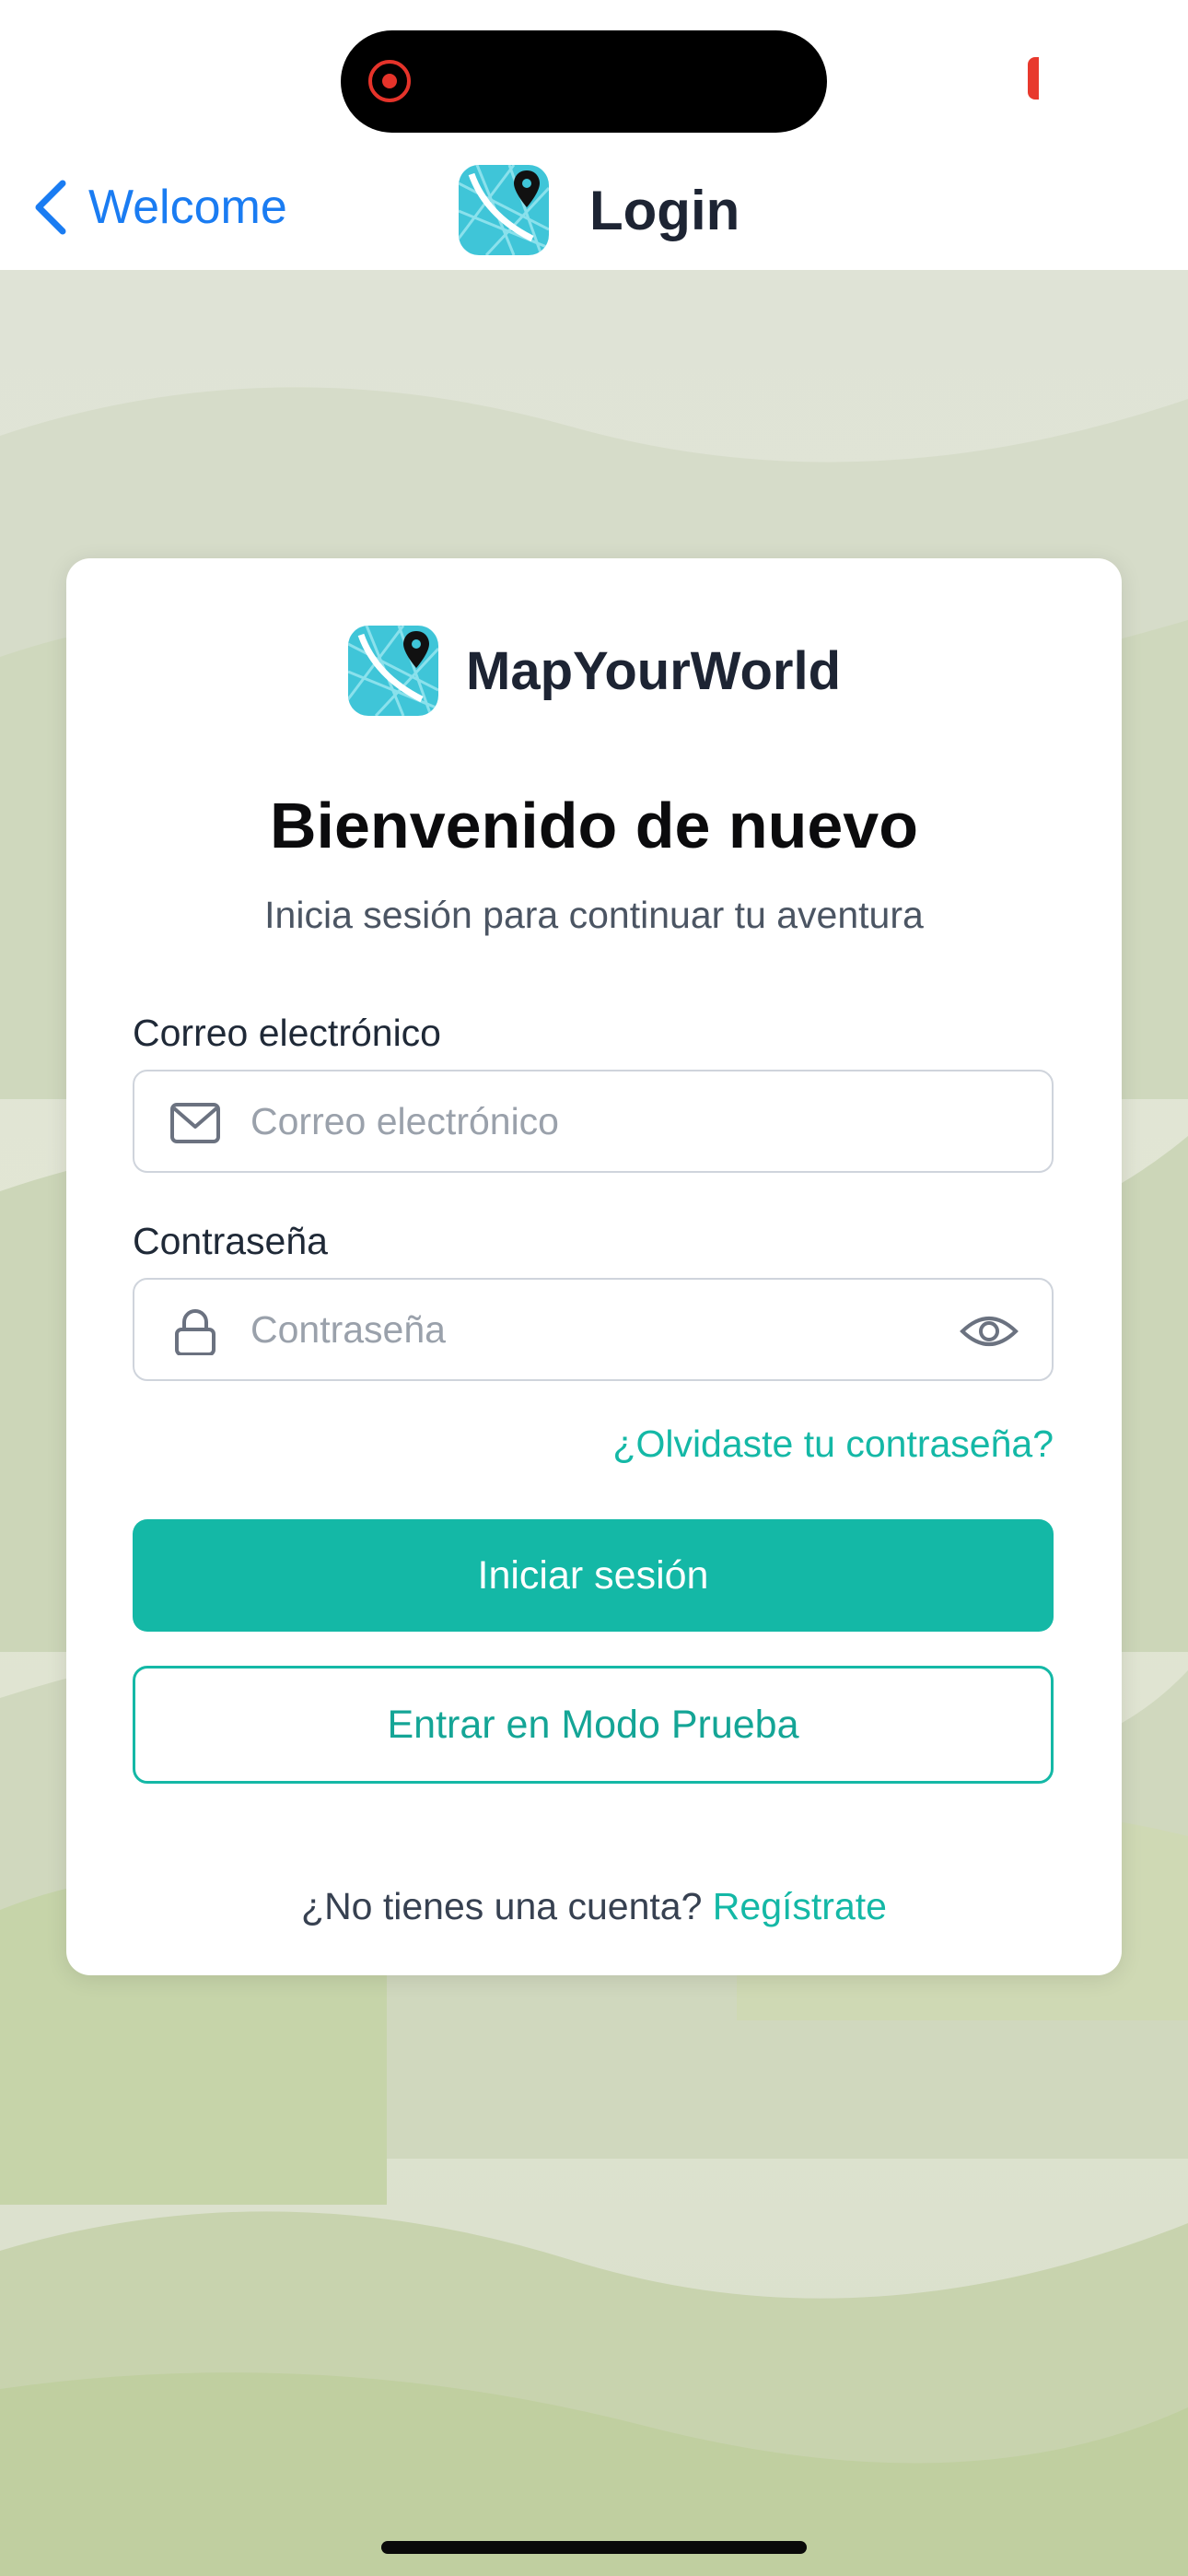  I want to click on brand-header: MapYourWorld, so click(594, 671).